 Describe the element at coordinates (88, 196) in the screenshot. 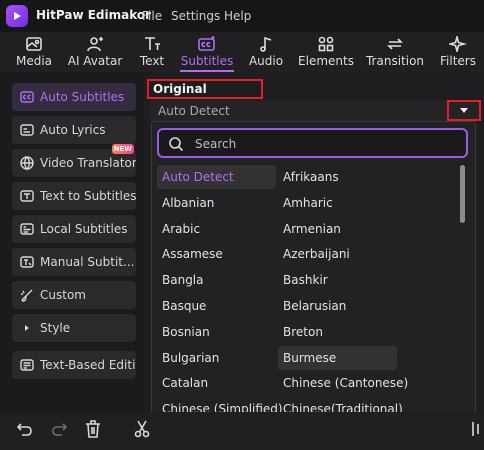

I see `sidebar-item-label: Text to Subtitles` at that location.